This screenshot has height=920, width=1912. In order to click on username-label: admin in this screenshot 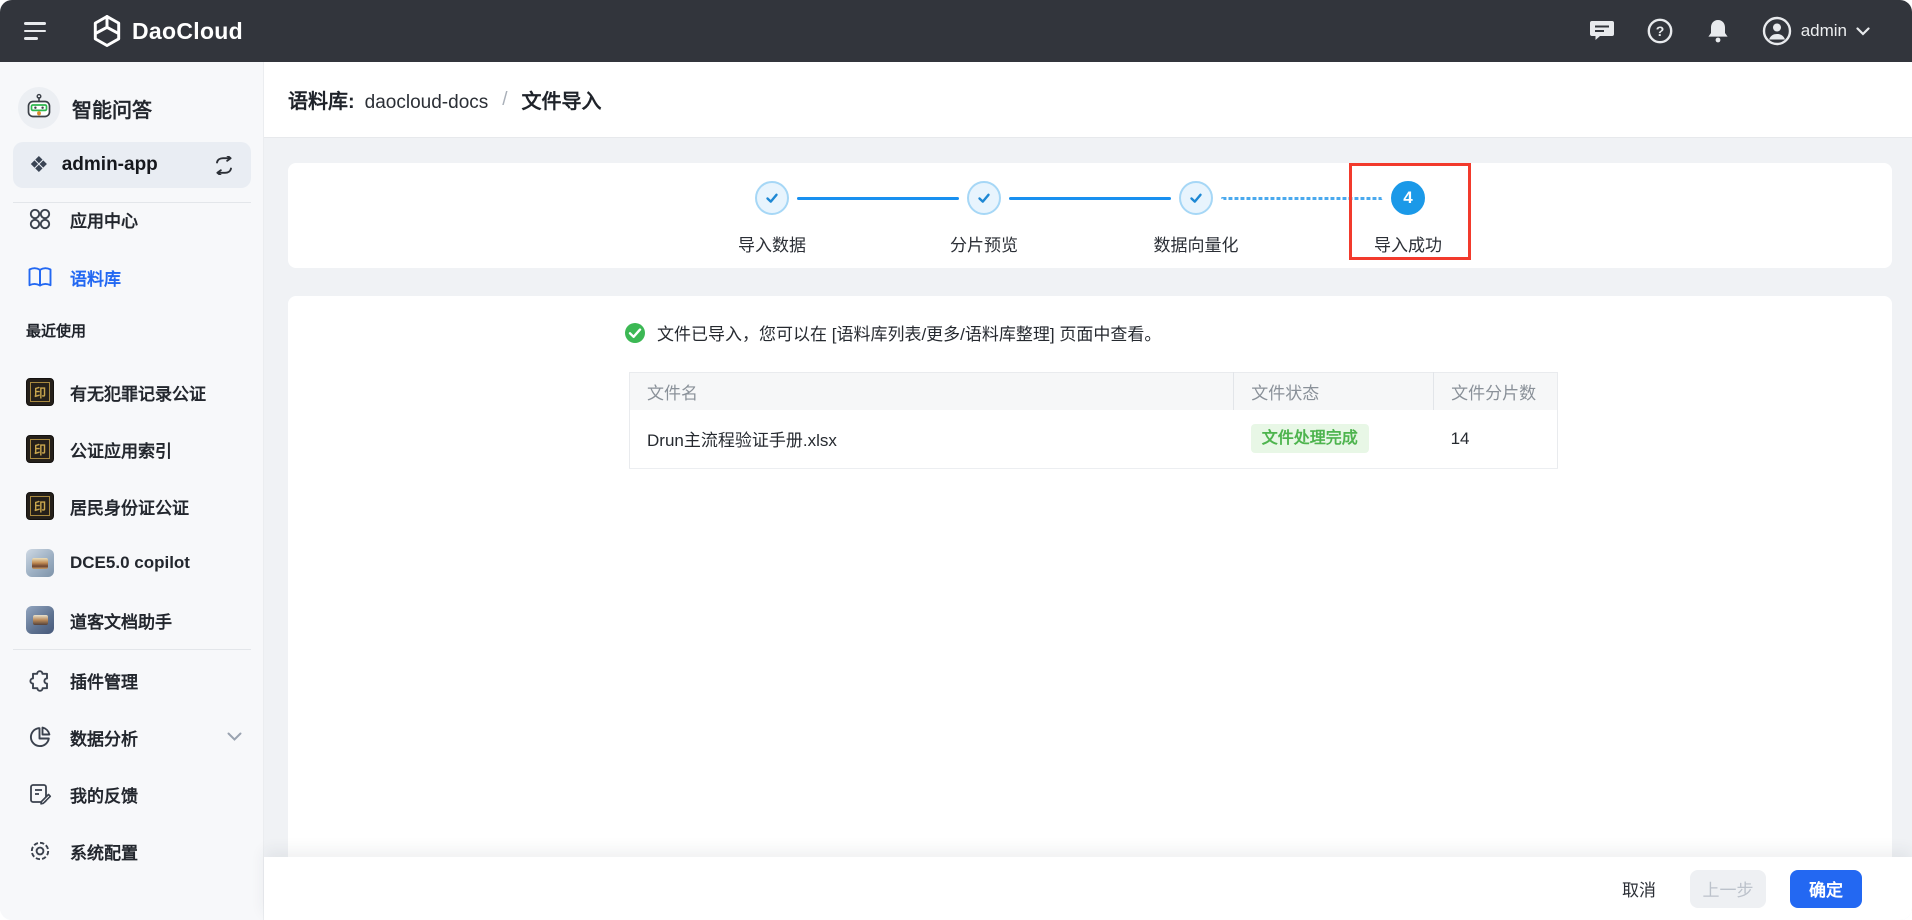, I will do `click(1823, 30)`.